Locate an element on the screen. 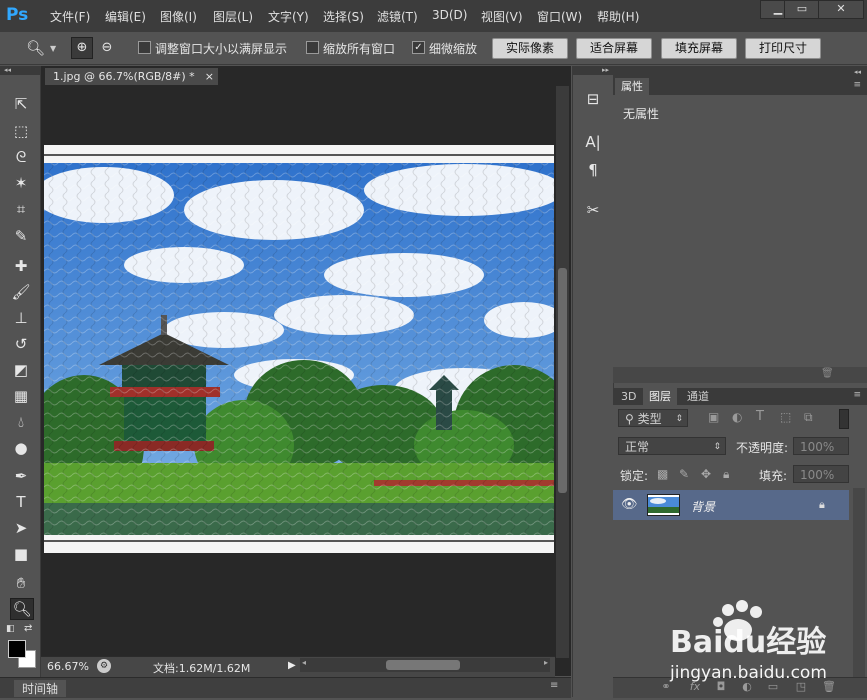 This screenshot has height=700, width=867. character-panel-icon: A| is located at coordinates (593, 142).